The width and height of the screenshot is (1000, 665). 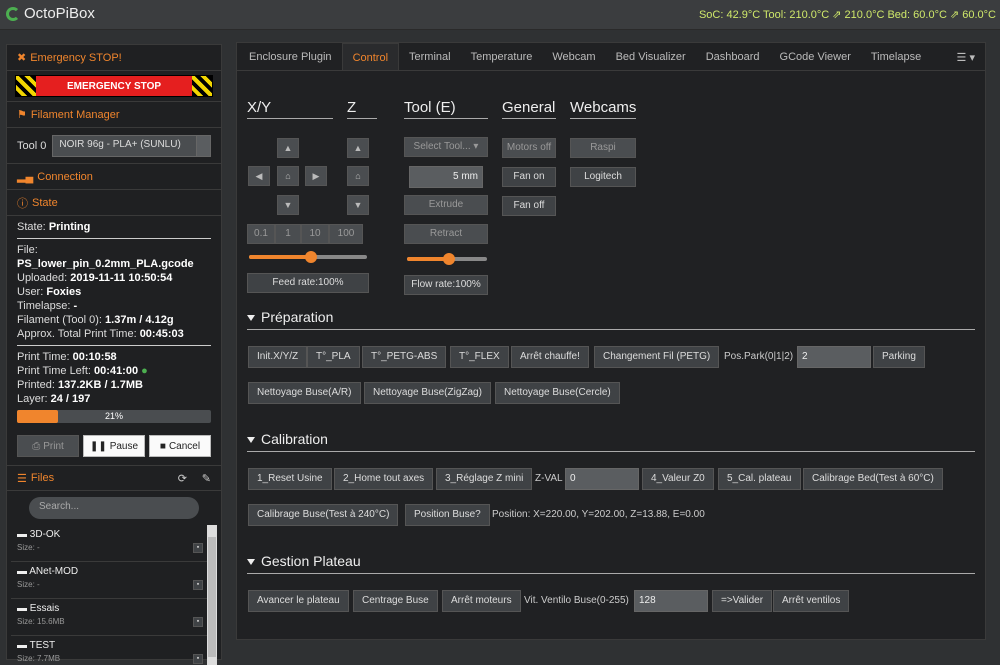 I want to click on center-nozzle-button: Centrage Buse, so click(x=395, y=601).